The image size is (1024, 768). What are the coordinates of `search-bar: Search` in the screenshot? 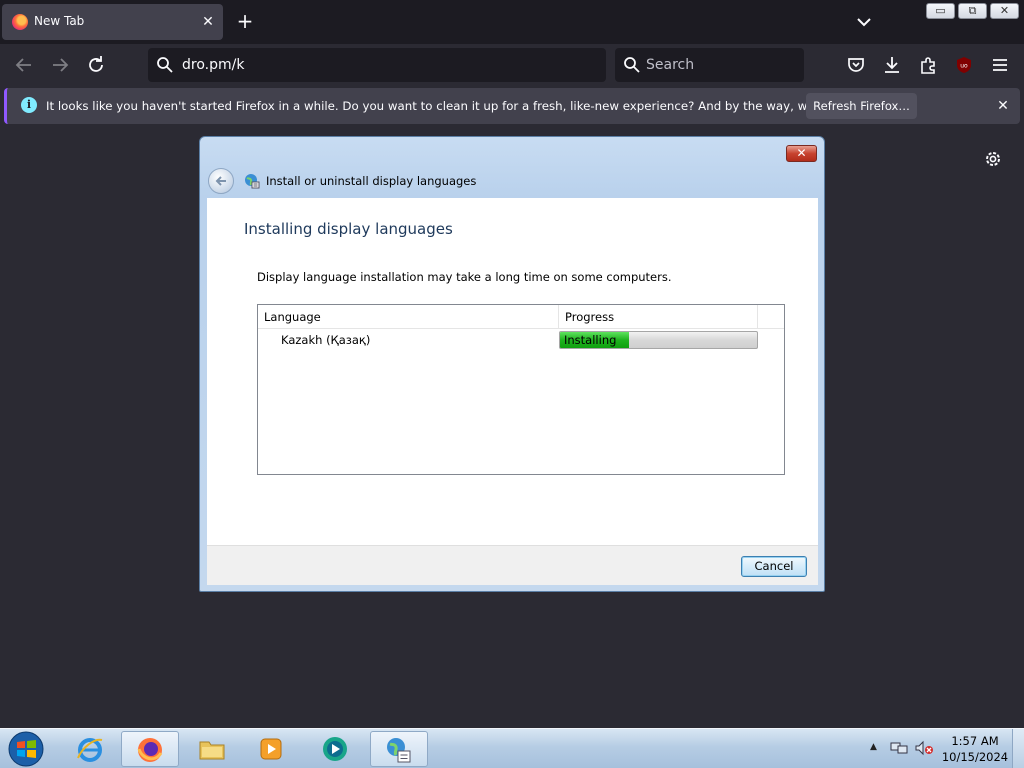 It's located at (709, 65).